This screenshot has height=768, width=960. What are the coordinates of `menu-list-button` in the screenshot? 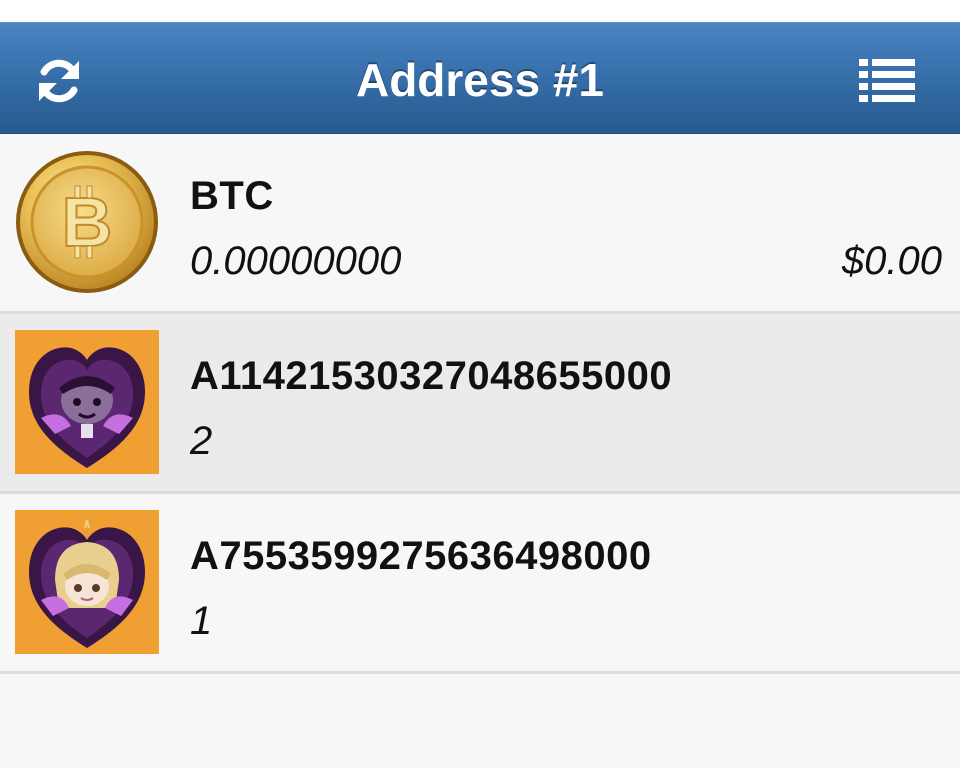 It's located at (887, 81).